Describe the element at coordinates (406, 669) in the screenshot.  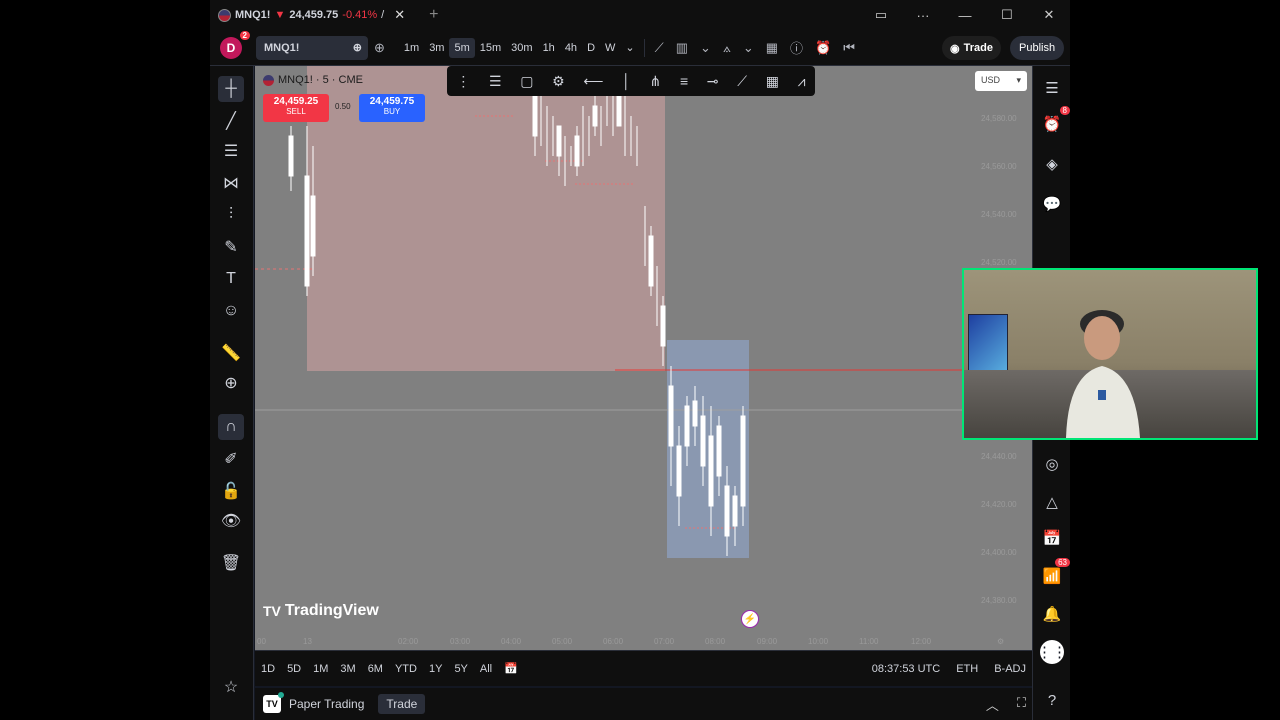
I see `range-ytd: YTD` at that location.